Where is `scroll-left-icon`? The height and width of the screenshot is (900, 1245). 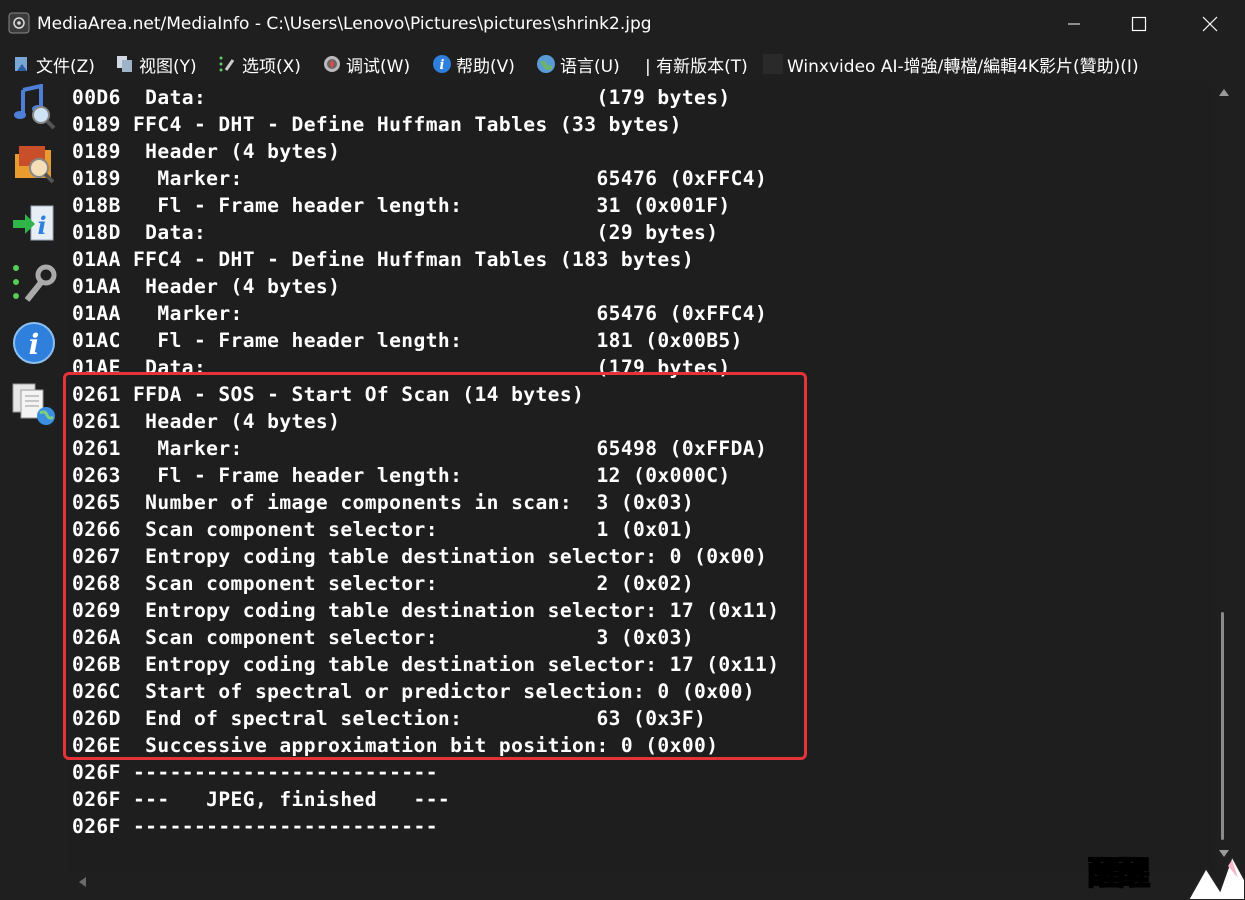 scroll-left-icon is located at coordinates (82, 882).